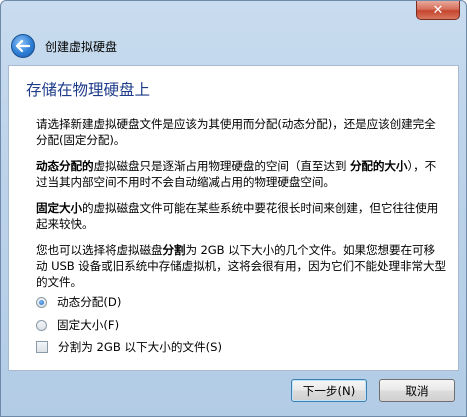 The image size is (467, 417). I want to click on dynamic-text-1: 虚拟磁盘只是逐渐占用物理硬盘的空间（直至达到, so click(221, 166).